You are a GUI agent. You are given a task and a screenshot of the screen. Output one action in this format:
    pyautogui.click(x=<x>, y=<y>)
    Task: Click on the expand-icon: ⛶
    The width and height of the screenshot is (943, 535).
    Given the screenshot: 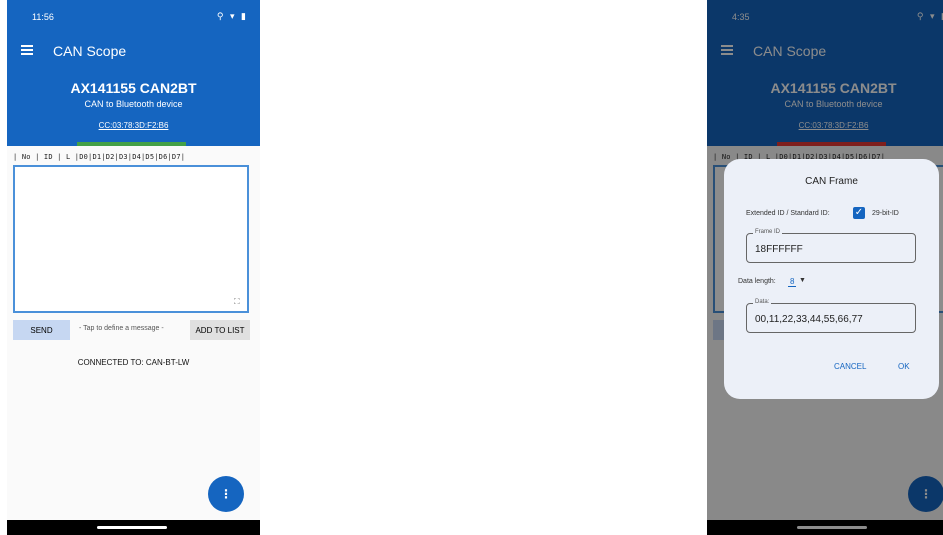 What is the action you would take?
    pyautogui.click(x=238, y=301)
    